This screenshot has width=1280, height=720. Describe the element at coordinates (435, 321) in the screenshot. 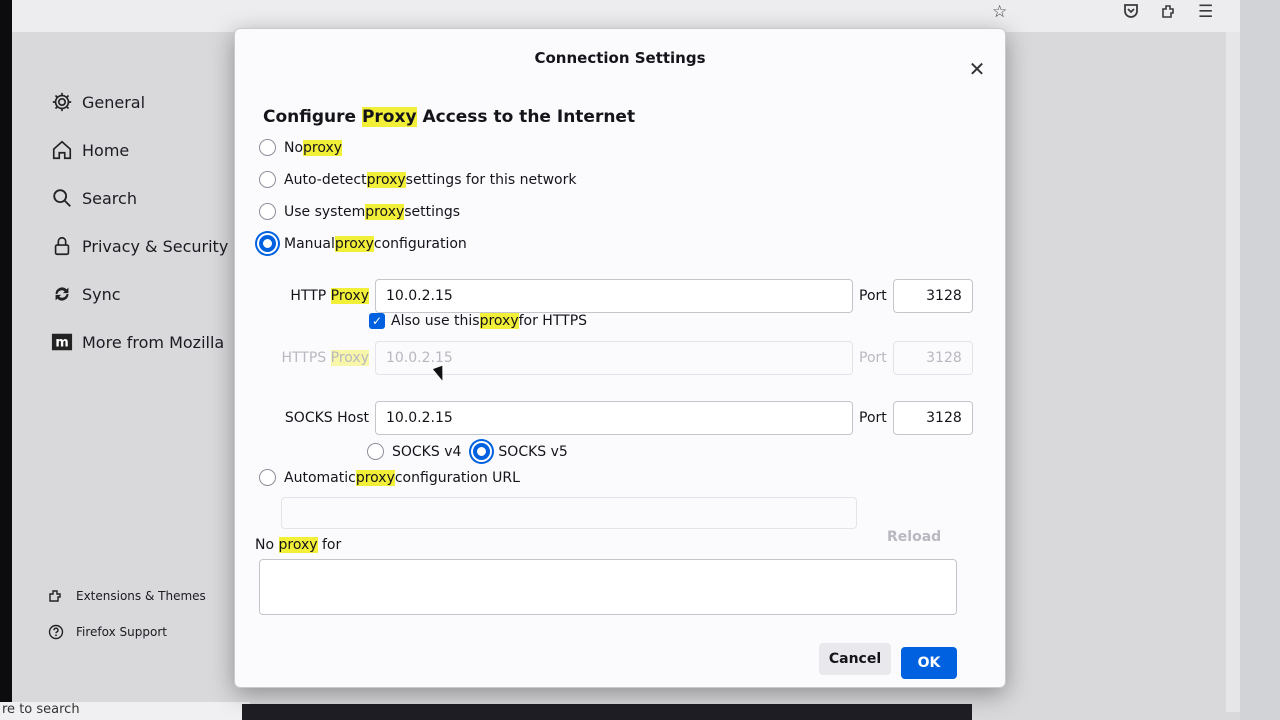

I see `checkbox-text: Also use this` at that location.